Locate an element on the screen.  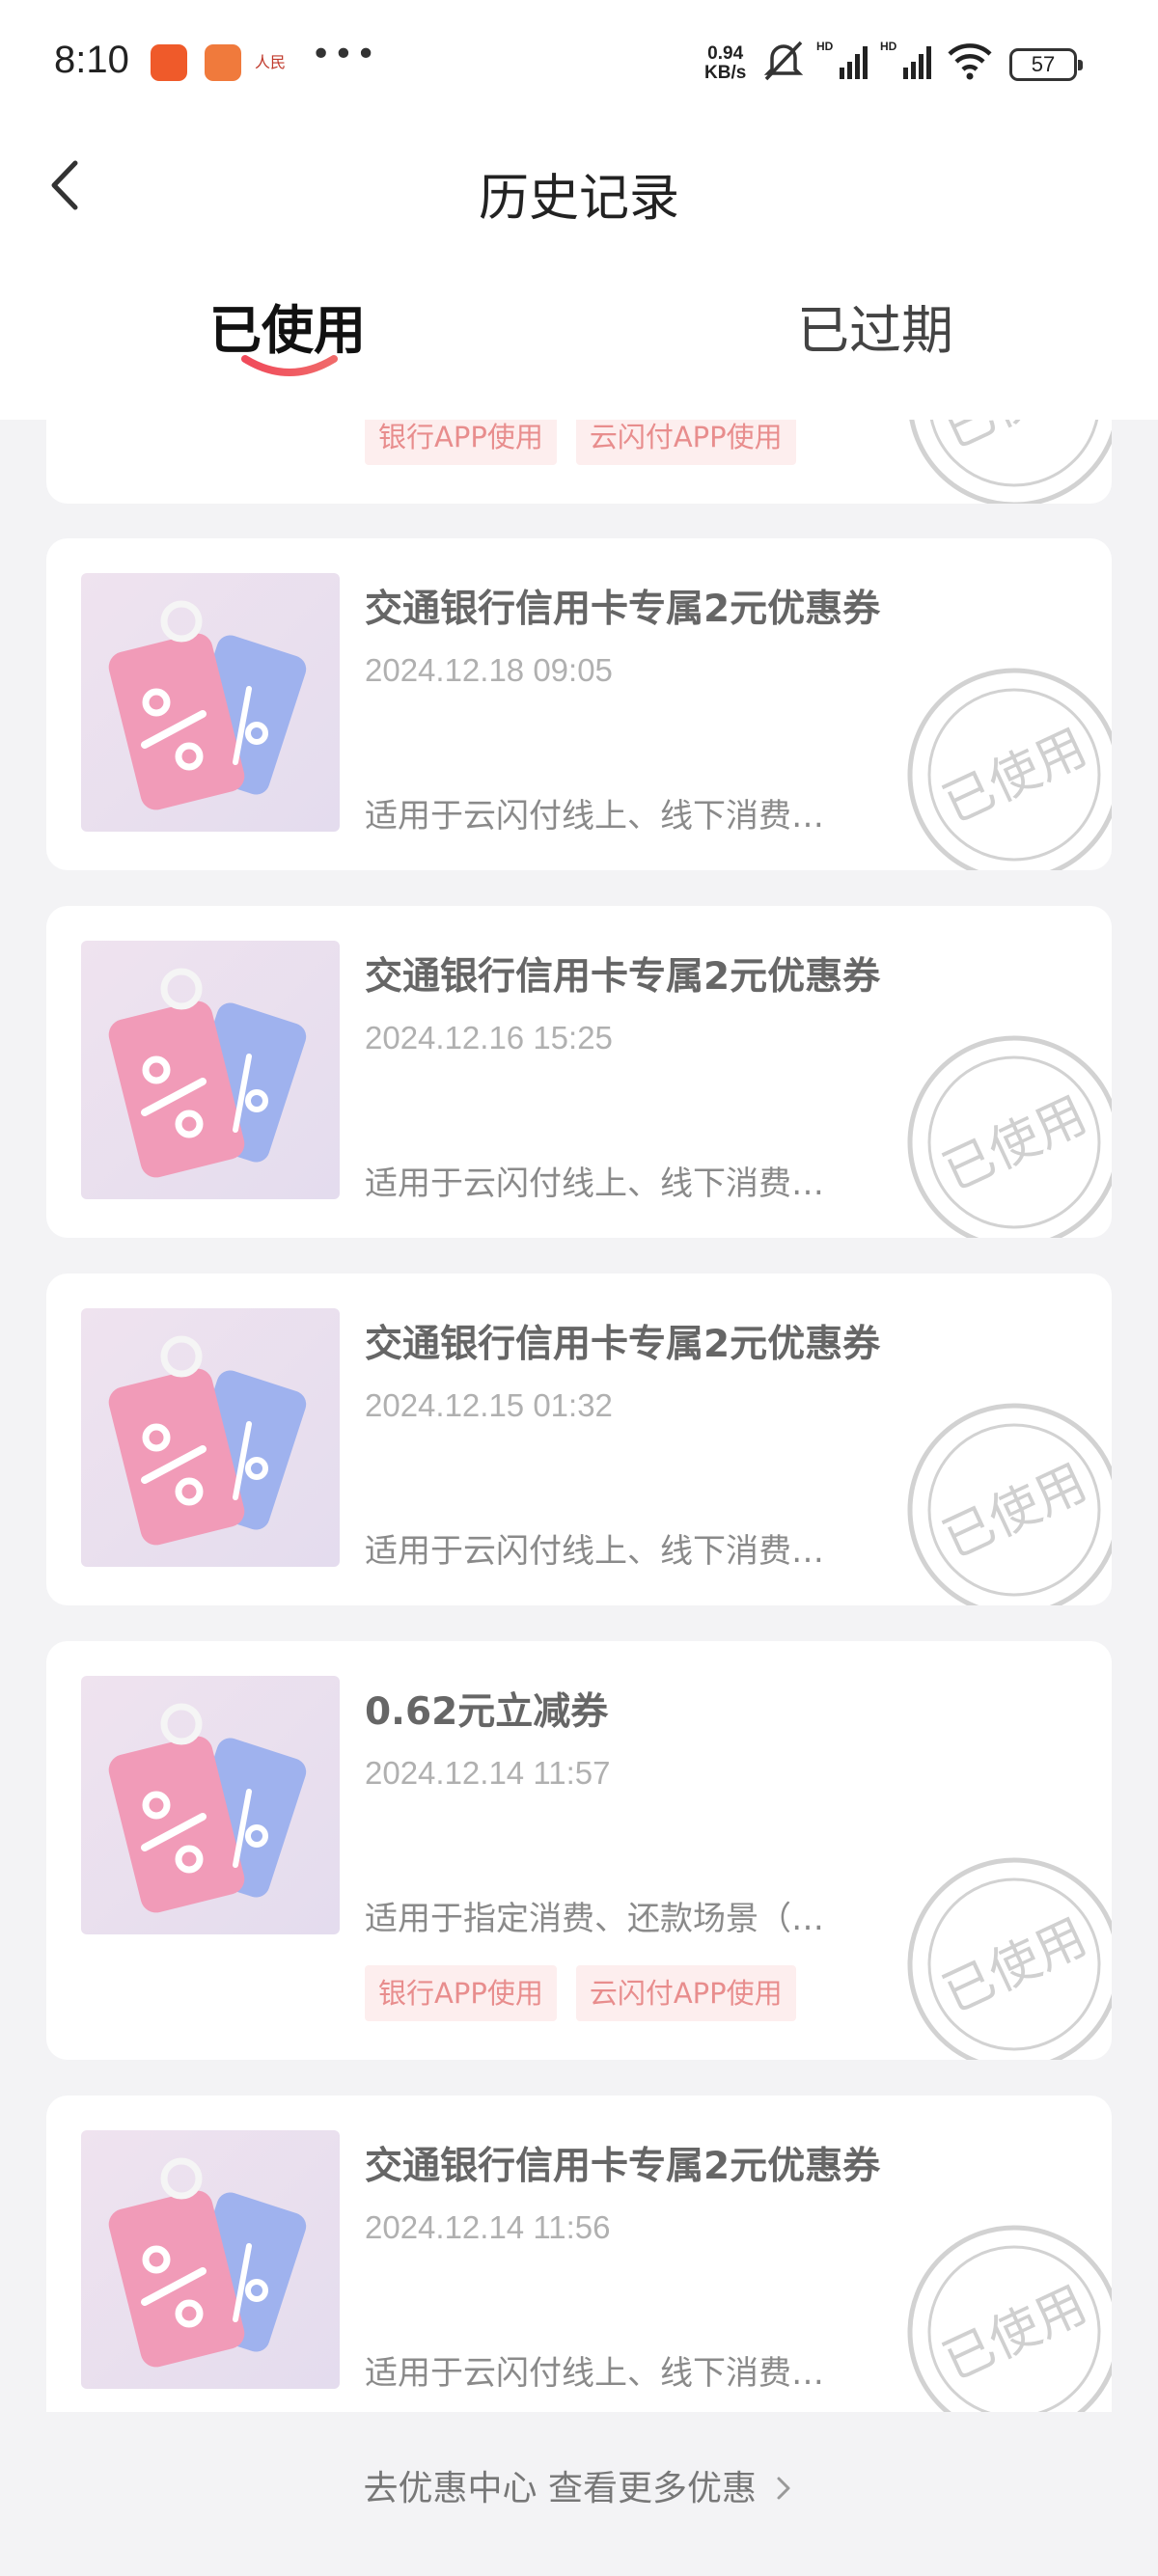
coupon-tags: 银行APP使用 云闪付APP使用 is located at coordinates (580, 1993).